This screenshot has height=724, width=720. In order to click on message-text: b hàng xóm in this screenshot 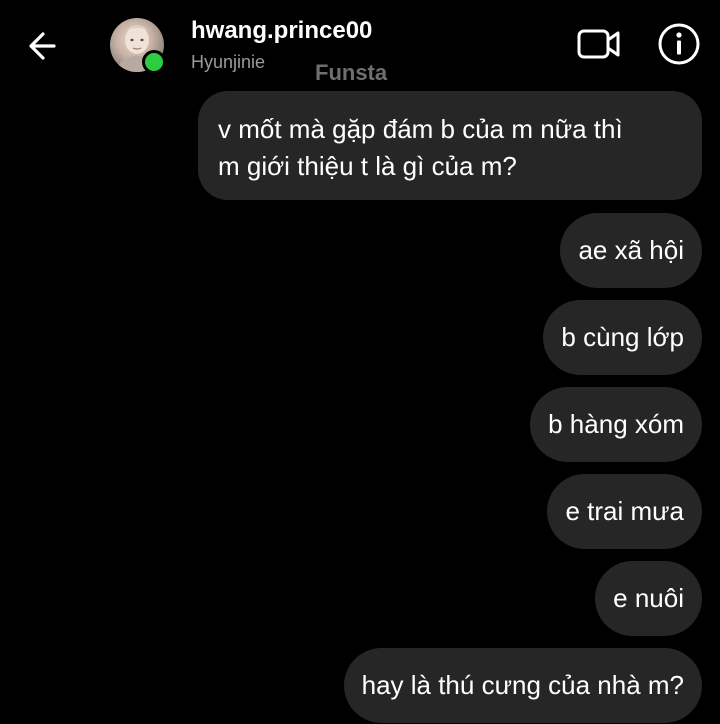, I will do `click(616, 424)`.